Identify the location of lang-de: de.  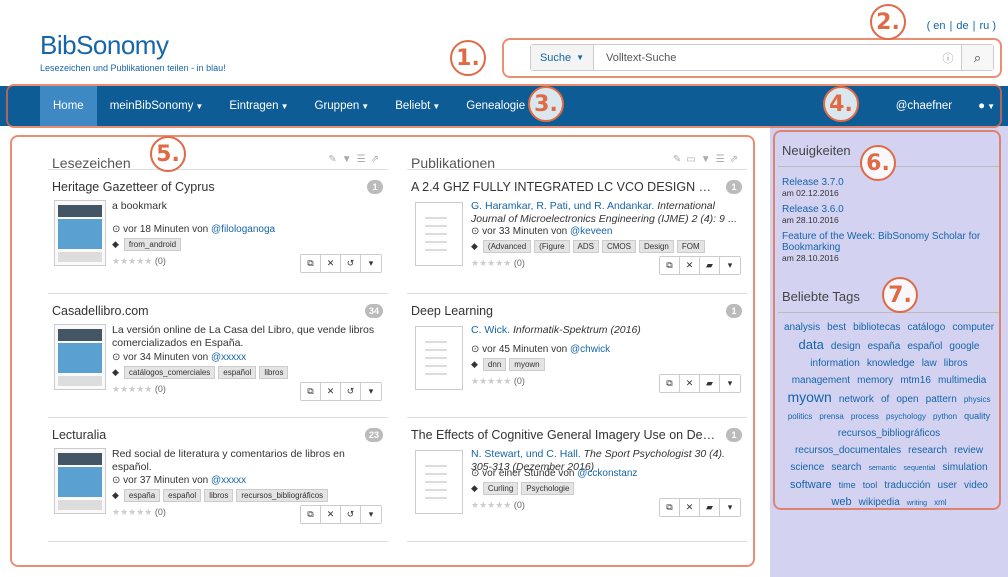
(962, 26).